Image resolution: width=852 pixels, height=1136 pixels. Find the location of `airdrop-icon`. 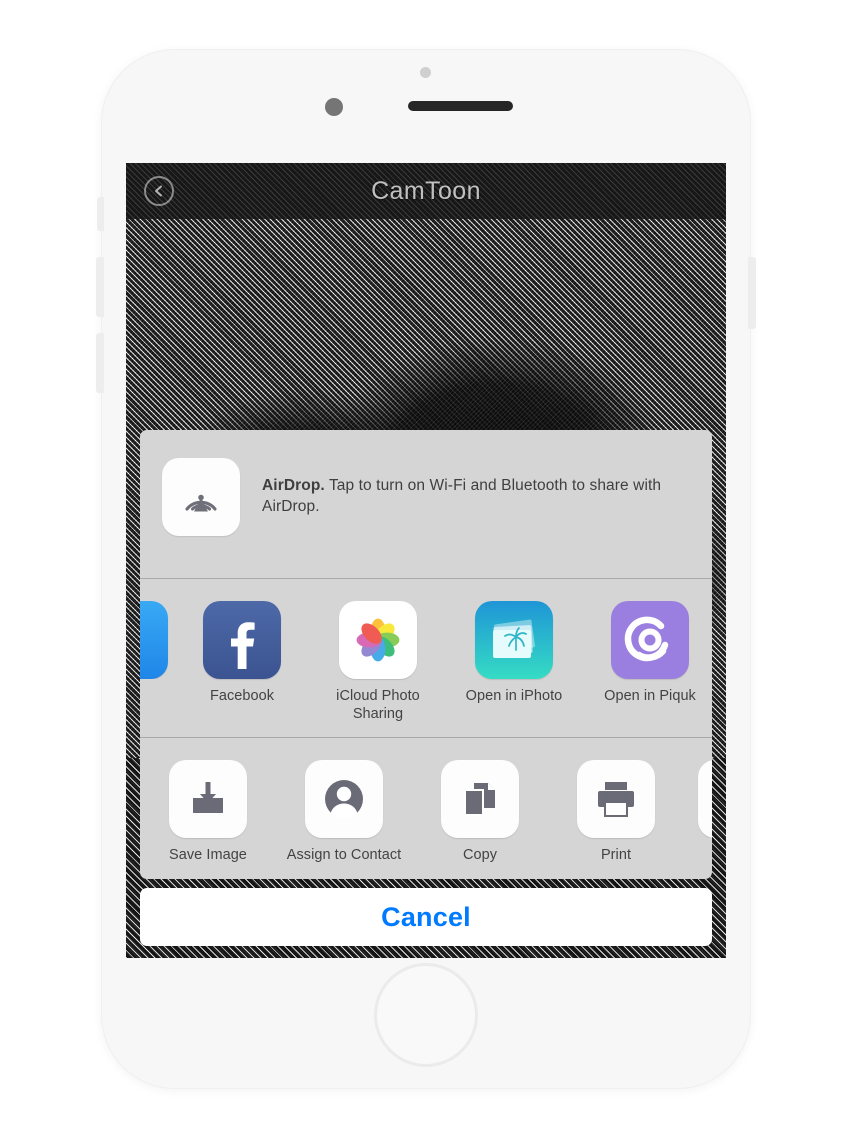

airdrop-icon is located at coordinates (201, 496).